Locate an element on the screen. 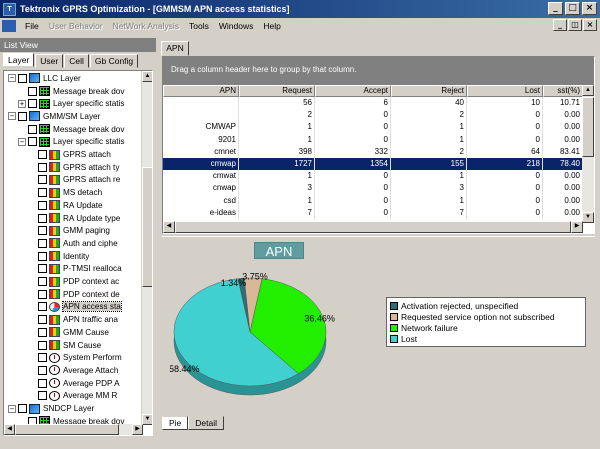  menu-tools: Tools is located at coordinates (199, 26).